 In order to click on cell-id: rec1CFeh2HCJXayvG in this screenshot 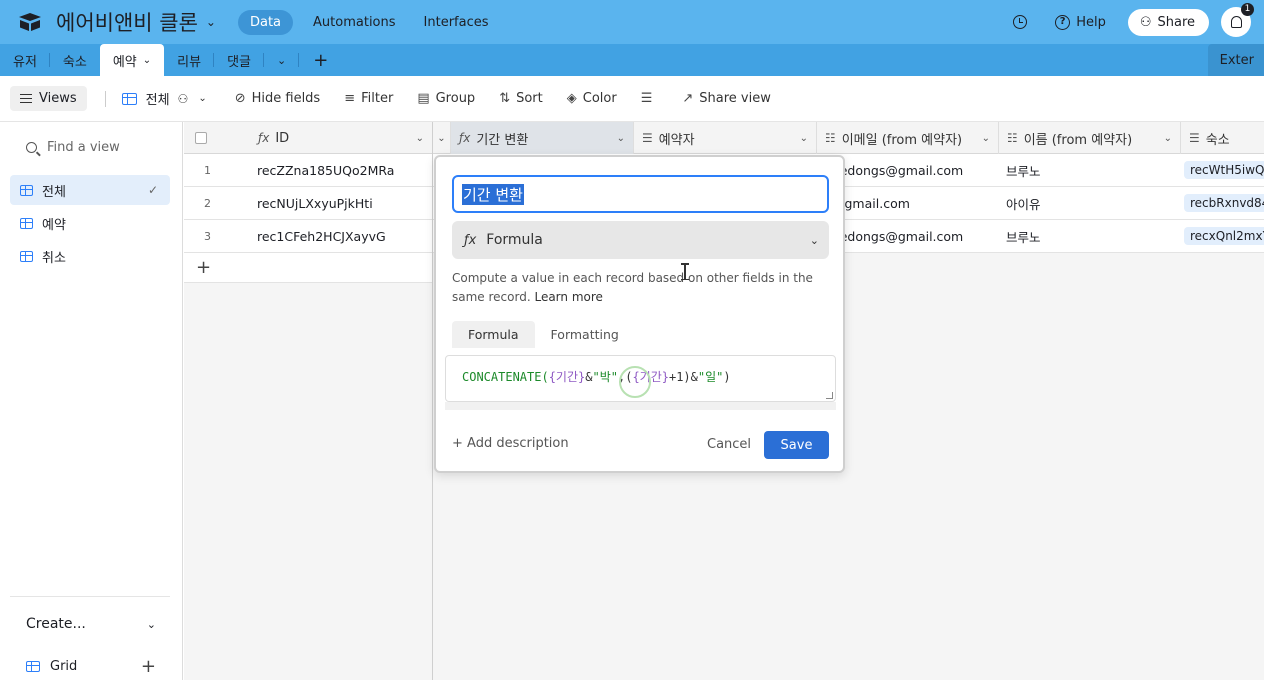, I will do `click(341, 236)`.